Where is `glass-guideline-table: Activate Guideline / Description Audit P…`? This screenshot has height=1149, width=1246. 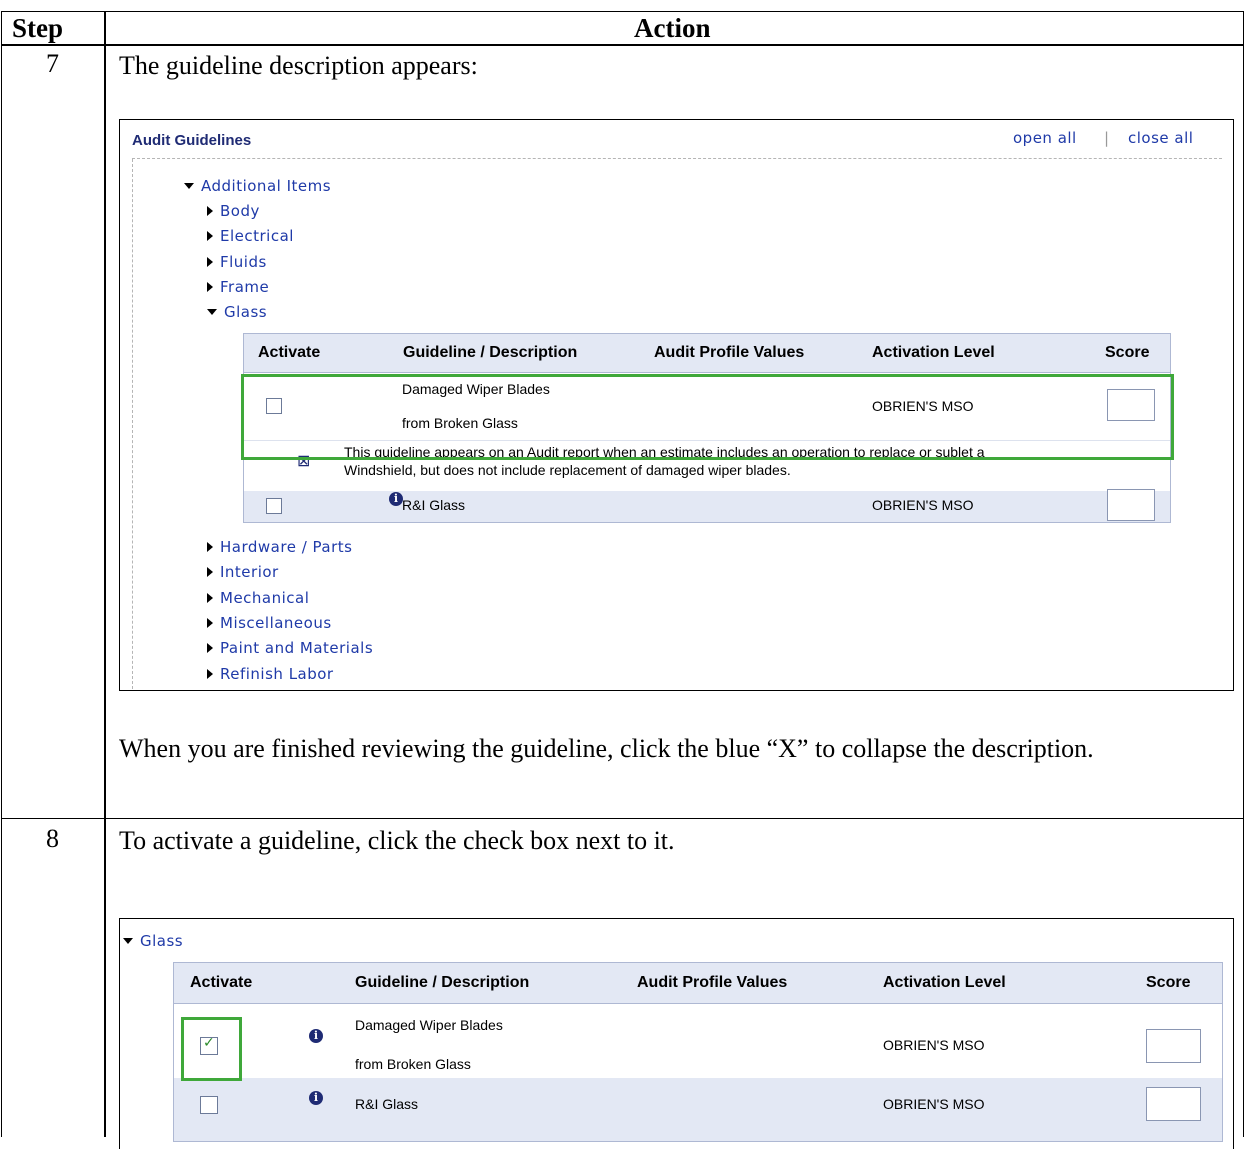 glass-guideline-table: Activate Guideline / Description Audit P… is located at coordinates (698, 1052).